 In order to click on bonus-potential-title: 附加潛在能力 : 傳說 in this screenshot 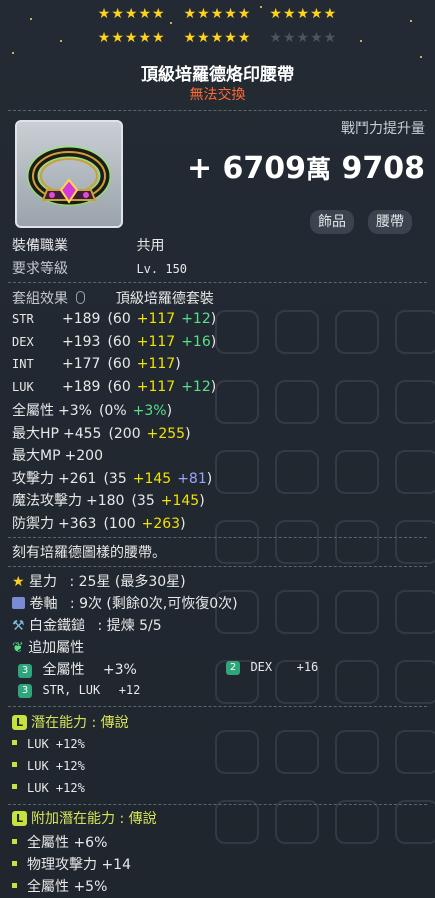, I will do `click(94, 819)`.